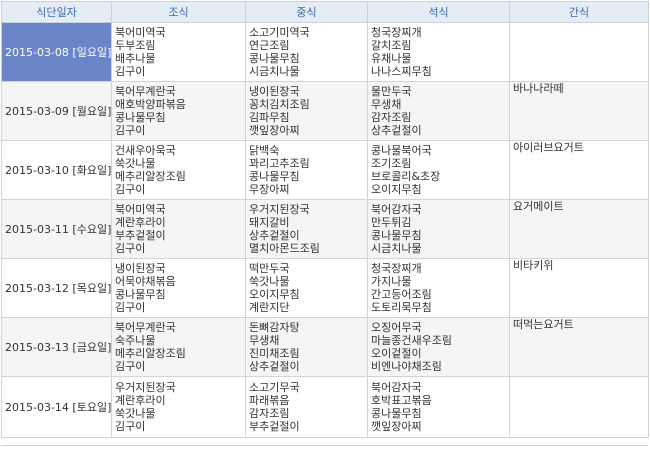 Image resolution: width=650 pixels, height=450 pixels. Describe the element at coordinates (274, 327) in the screenshot. I see `lunch-item: 돈뼈감자탕` at that location.